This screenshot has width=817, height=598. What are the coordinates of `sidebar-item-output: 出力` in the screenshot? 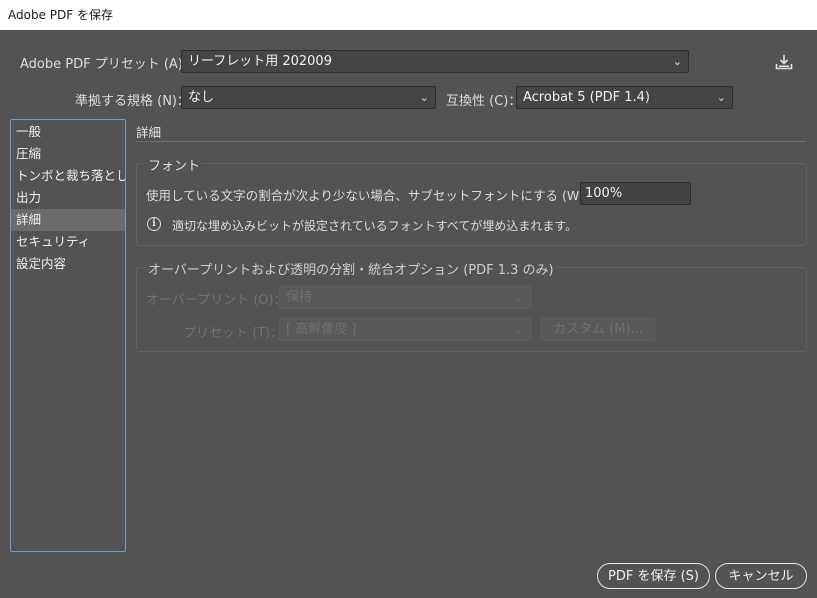 It's located at (68, 198).